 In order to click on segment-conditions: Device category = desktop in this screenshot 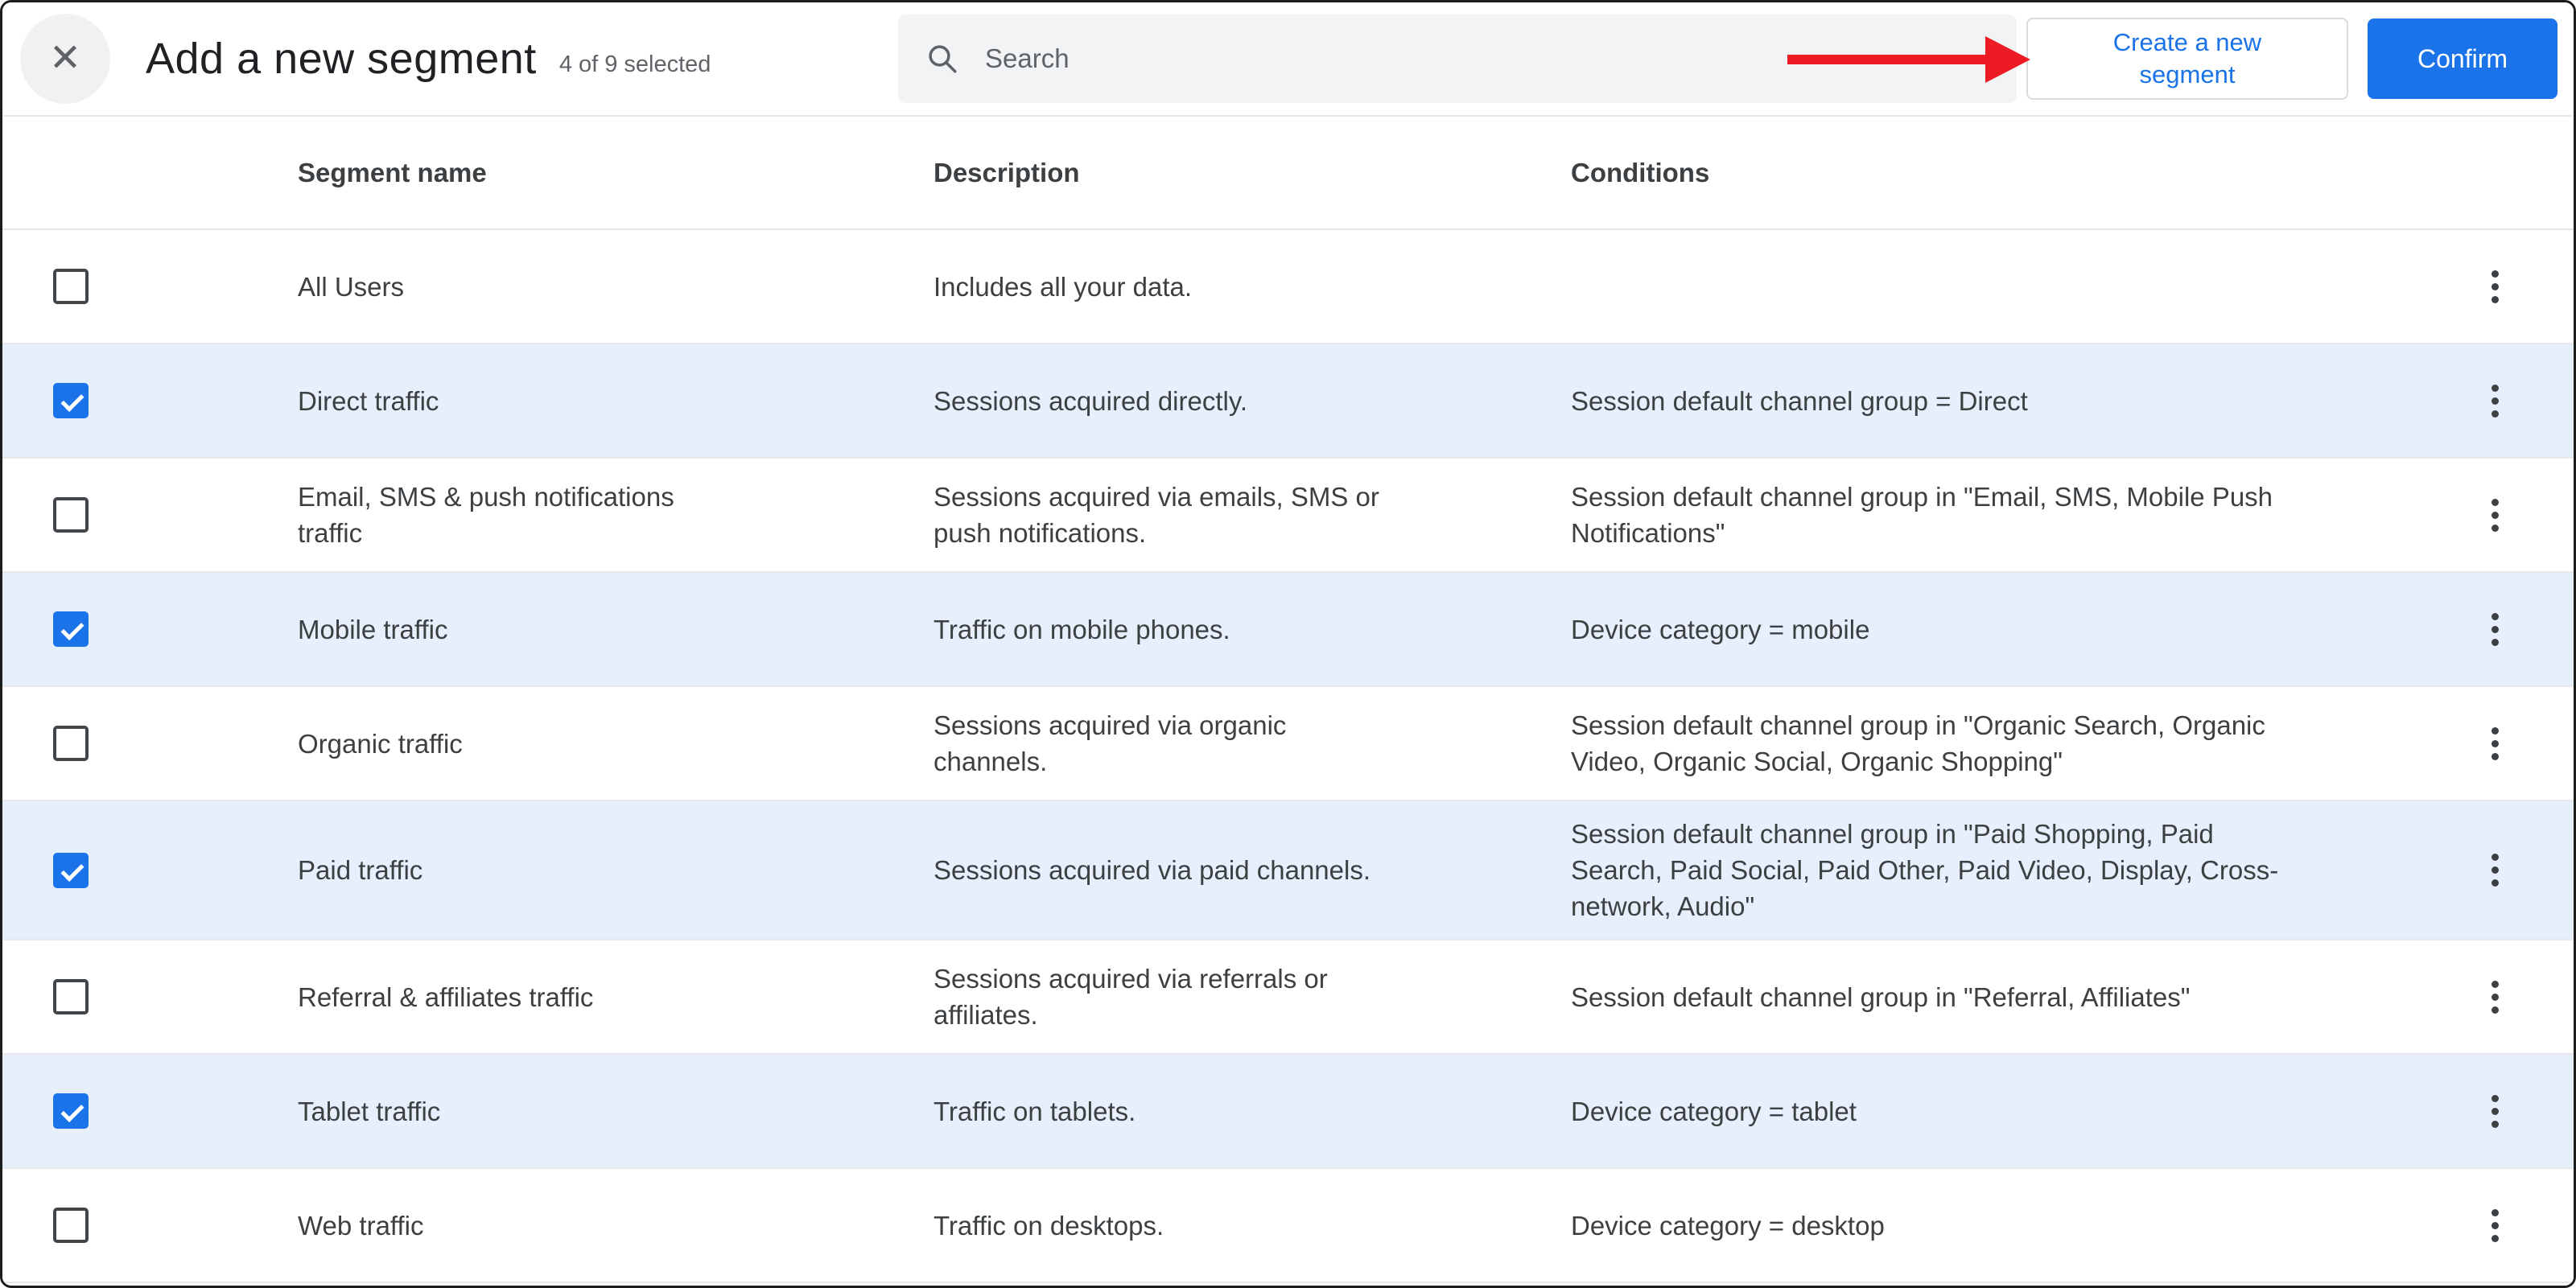, I will do `click(1728, 1225)`.